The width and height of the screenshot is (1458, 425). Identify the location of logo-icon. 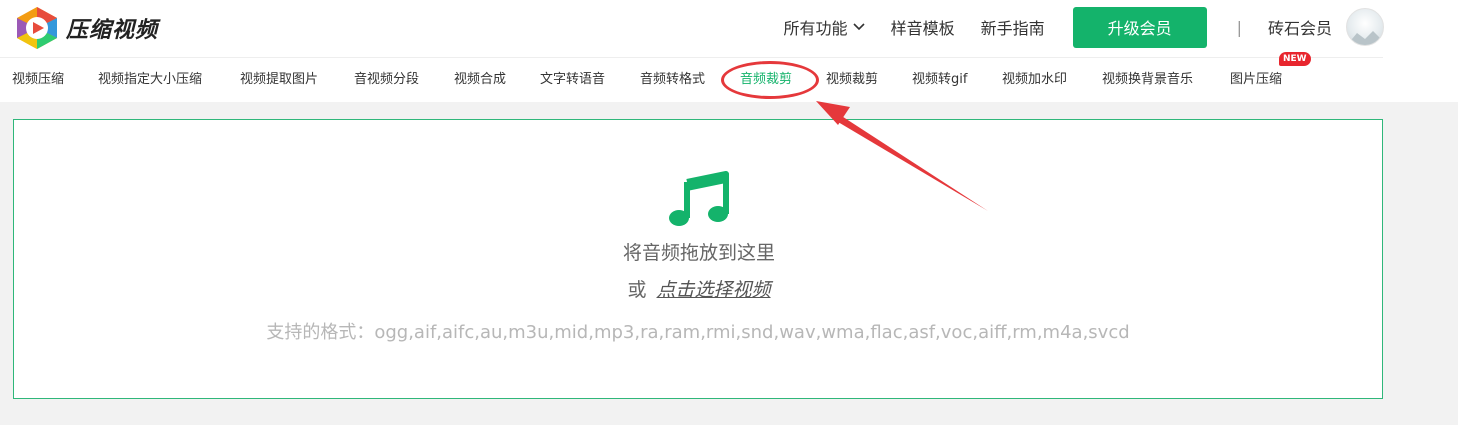
(37, 28).